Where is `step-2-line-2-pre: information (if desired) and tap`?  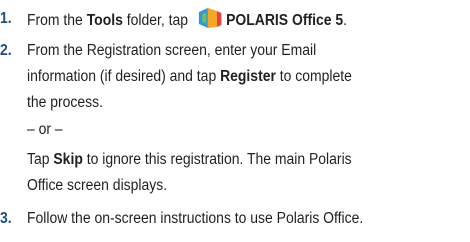 step-2-line-2-pre: information (if desired) and tap is located at coordinates (124, 76).